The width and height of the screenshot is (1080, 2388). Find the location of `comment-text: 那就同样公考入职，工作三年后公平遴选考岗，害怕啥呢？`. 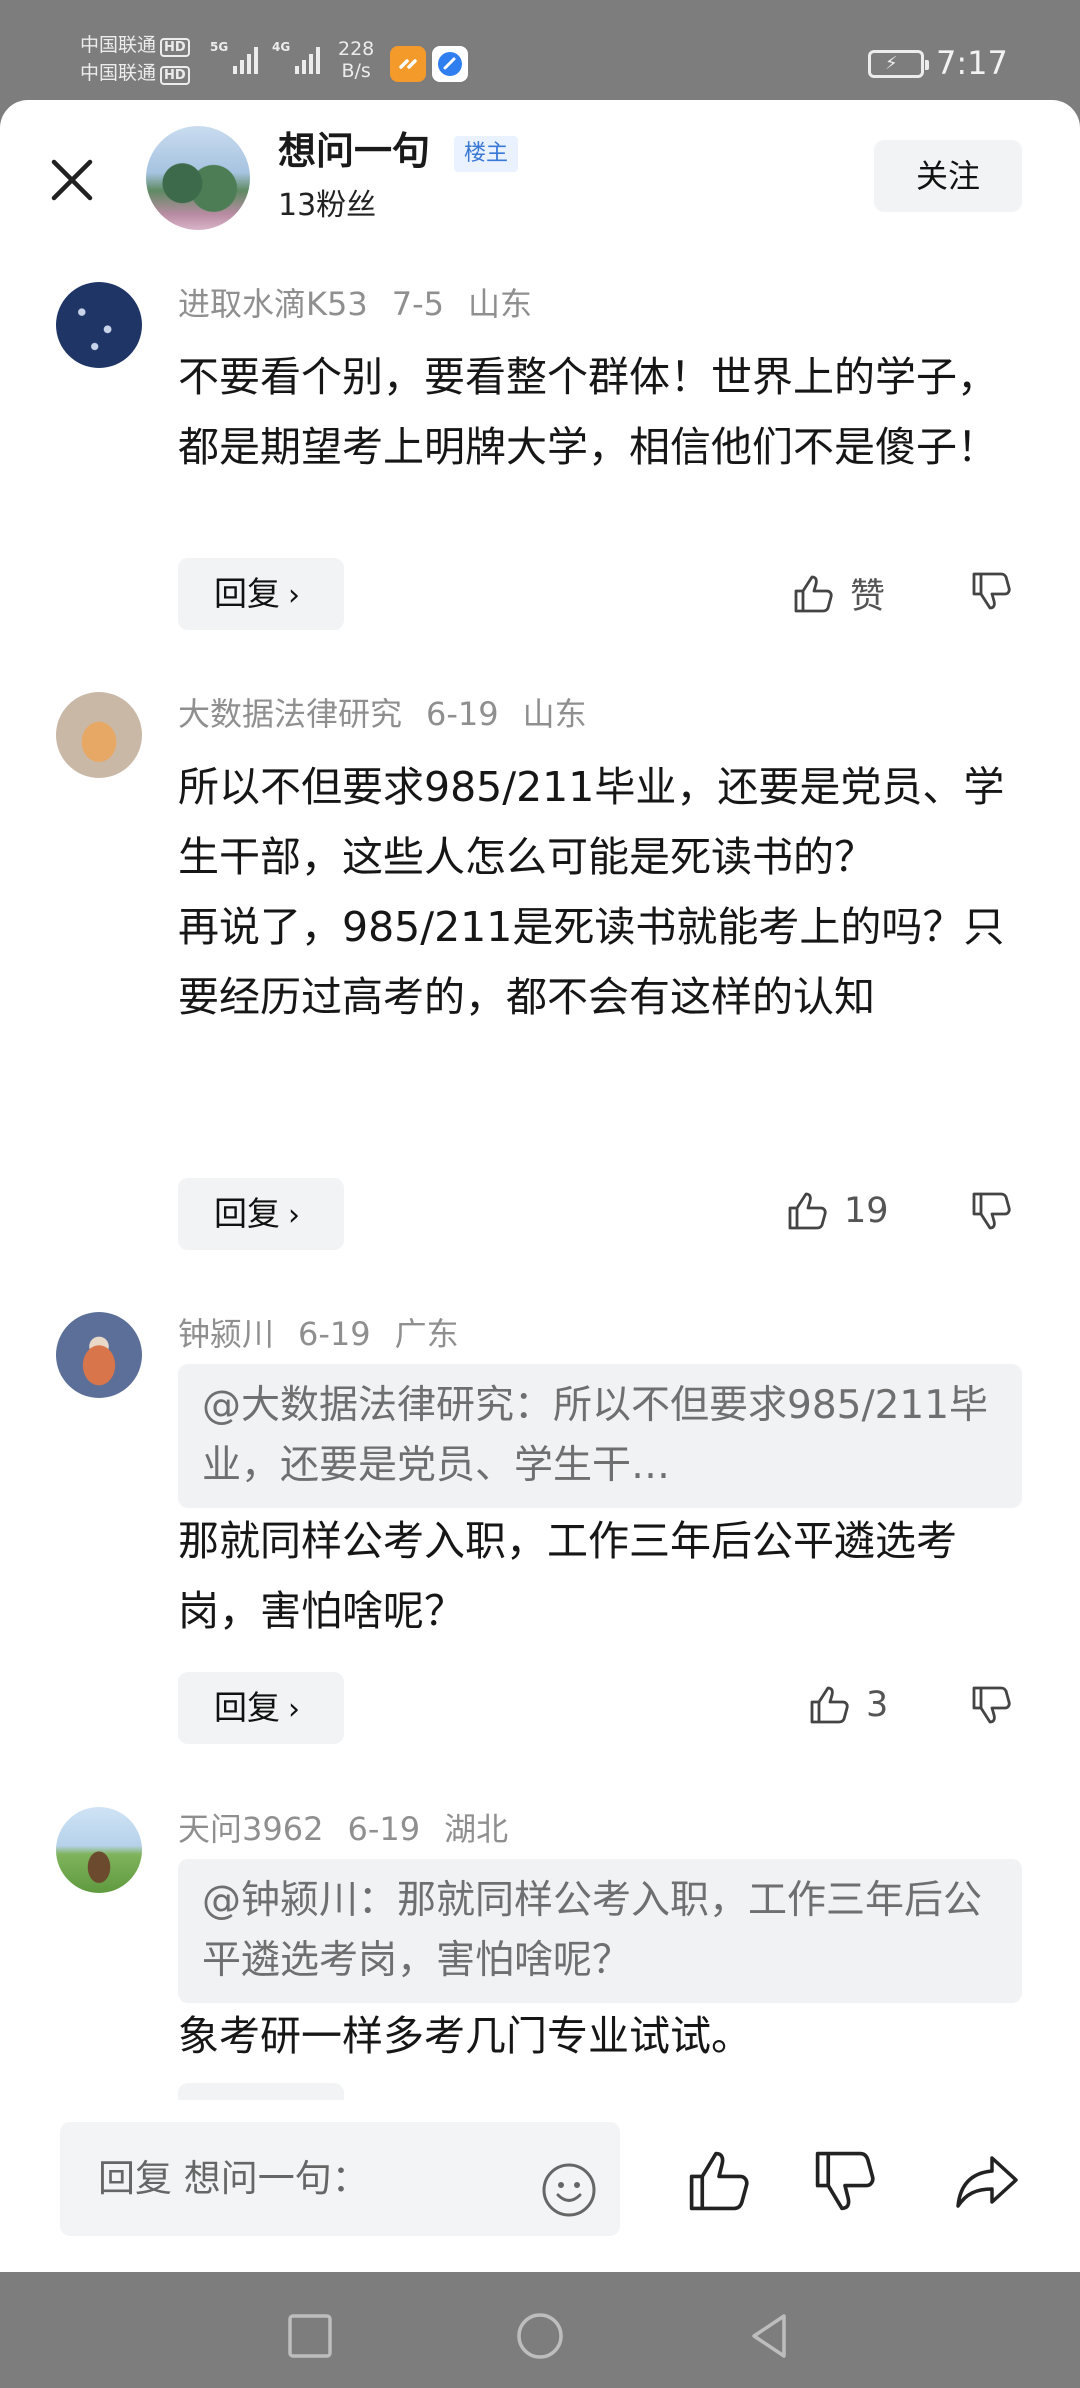

comment-text: 那就同样公考入职，工作三年后公平遴选考岗，害怕啥呢？ is located at coordinates (567, 1576).